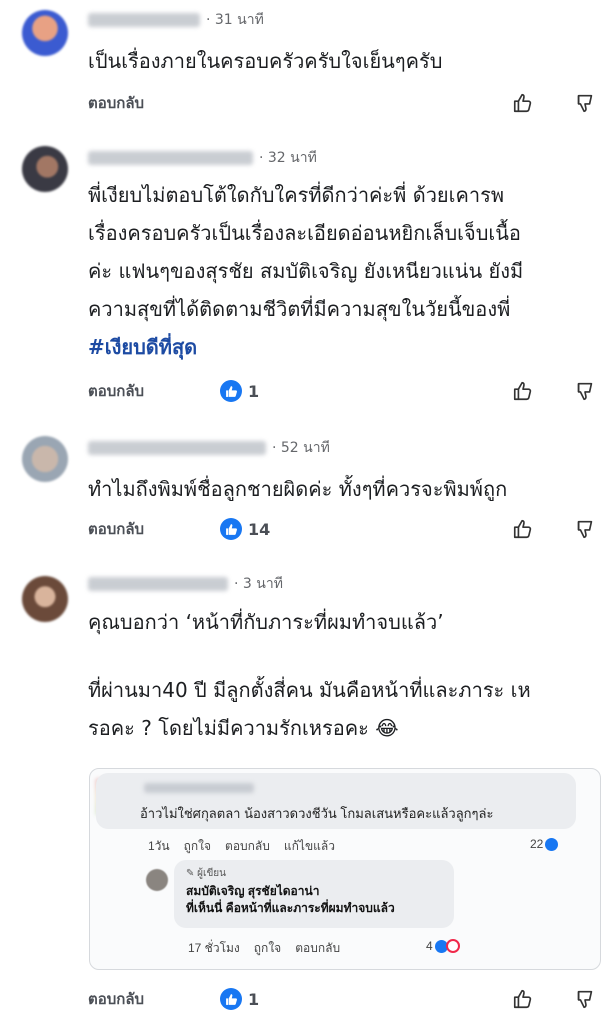  I want to click on embedded-reaction-count: 22, so click(544, 844).